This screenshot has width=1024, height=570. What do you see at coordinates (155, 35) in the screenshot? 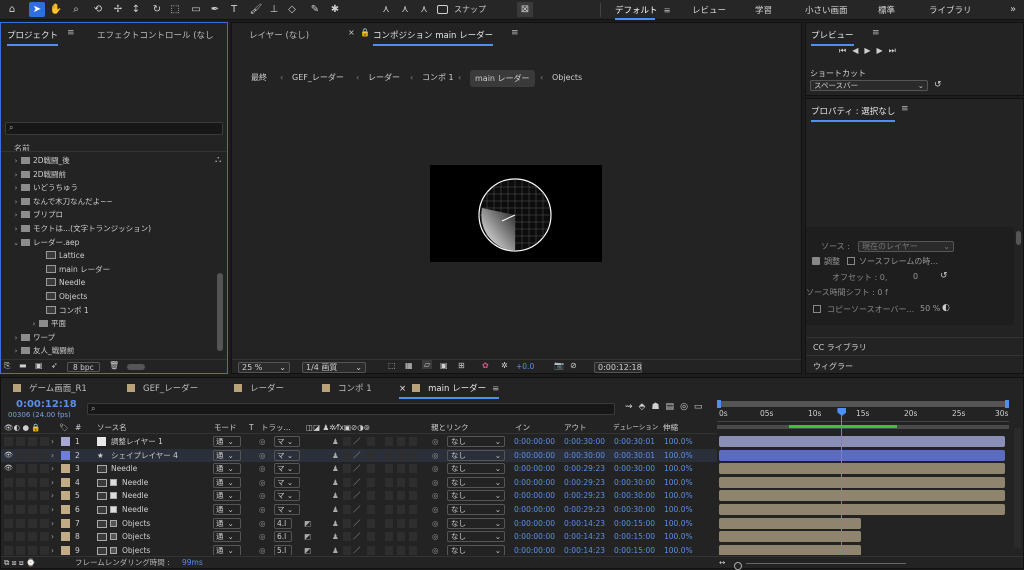
I see `tab-effect-controls: エフェクトコントロール (なし` at bounding box center [155, 35].